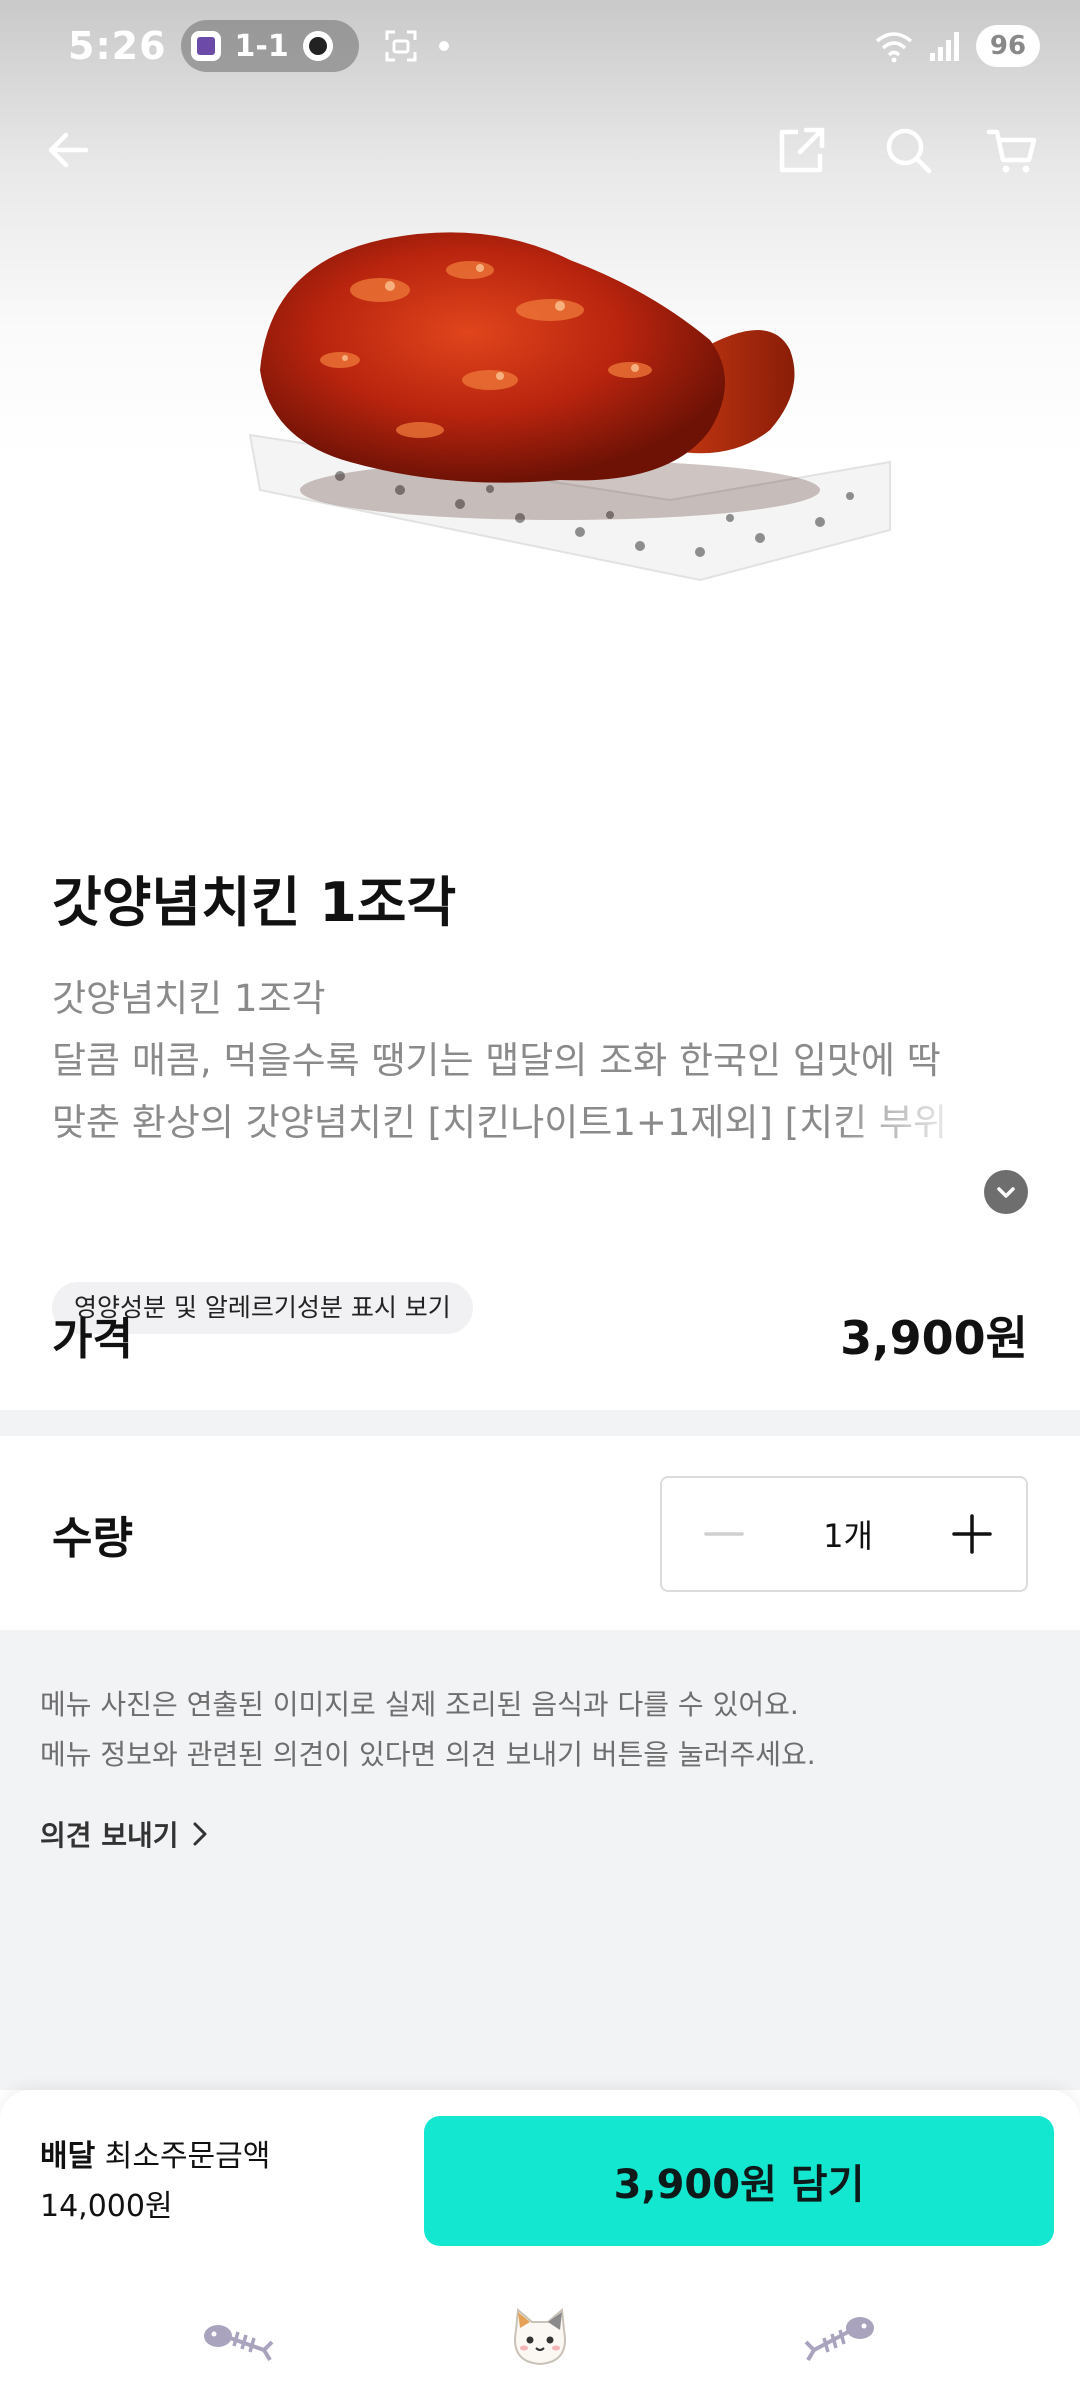 This screenshot has height=2400, width=1080. What do you see at coordinates (540, 1423) in the screenshot?
I see `section-divider` at bounding box center [540, 1423].